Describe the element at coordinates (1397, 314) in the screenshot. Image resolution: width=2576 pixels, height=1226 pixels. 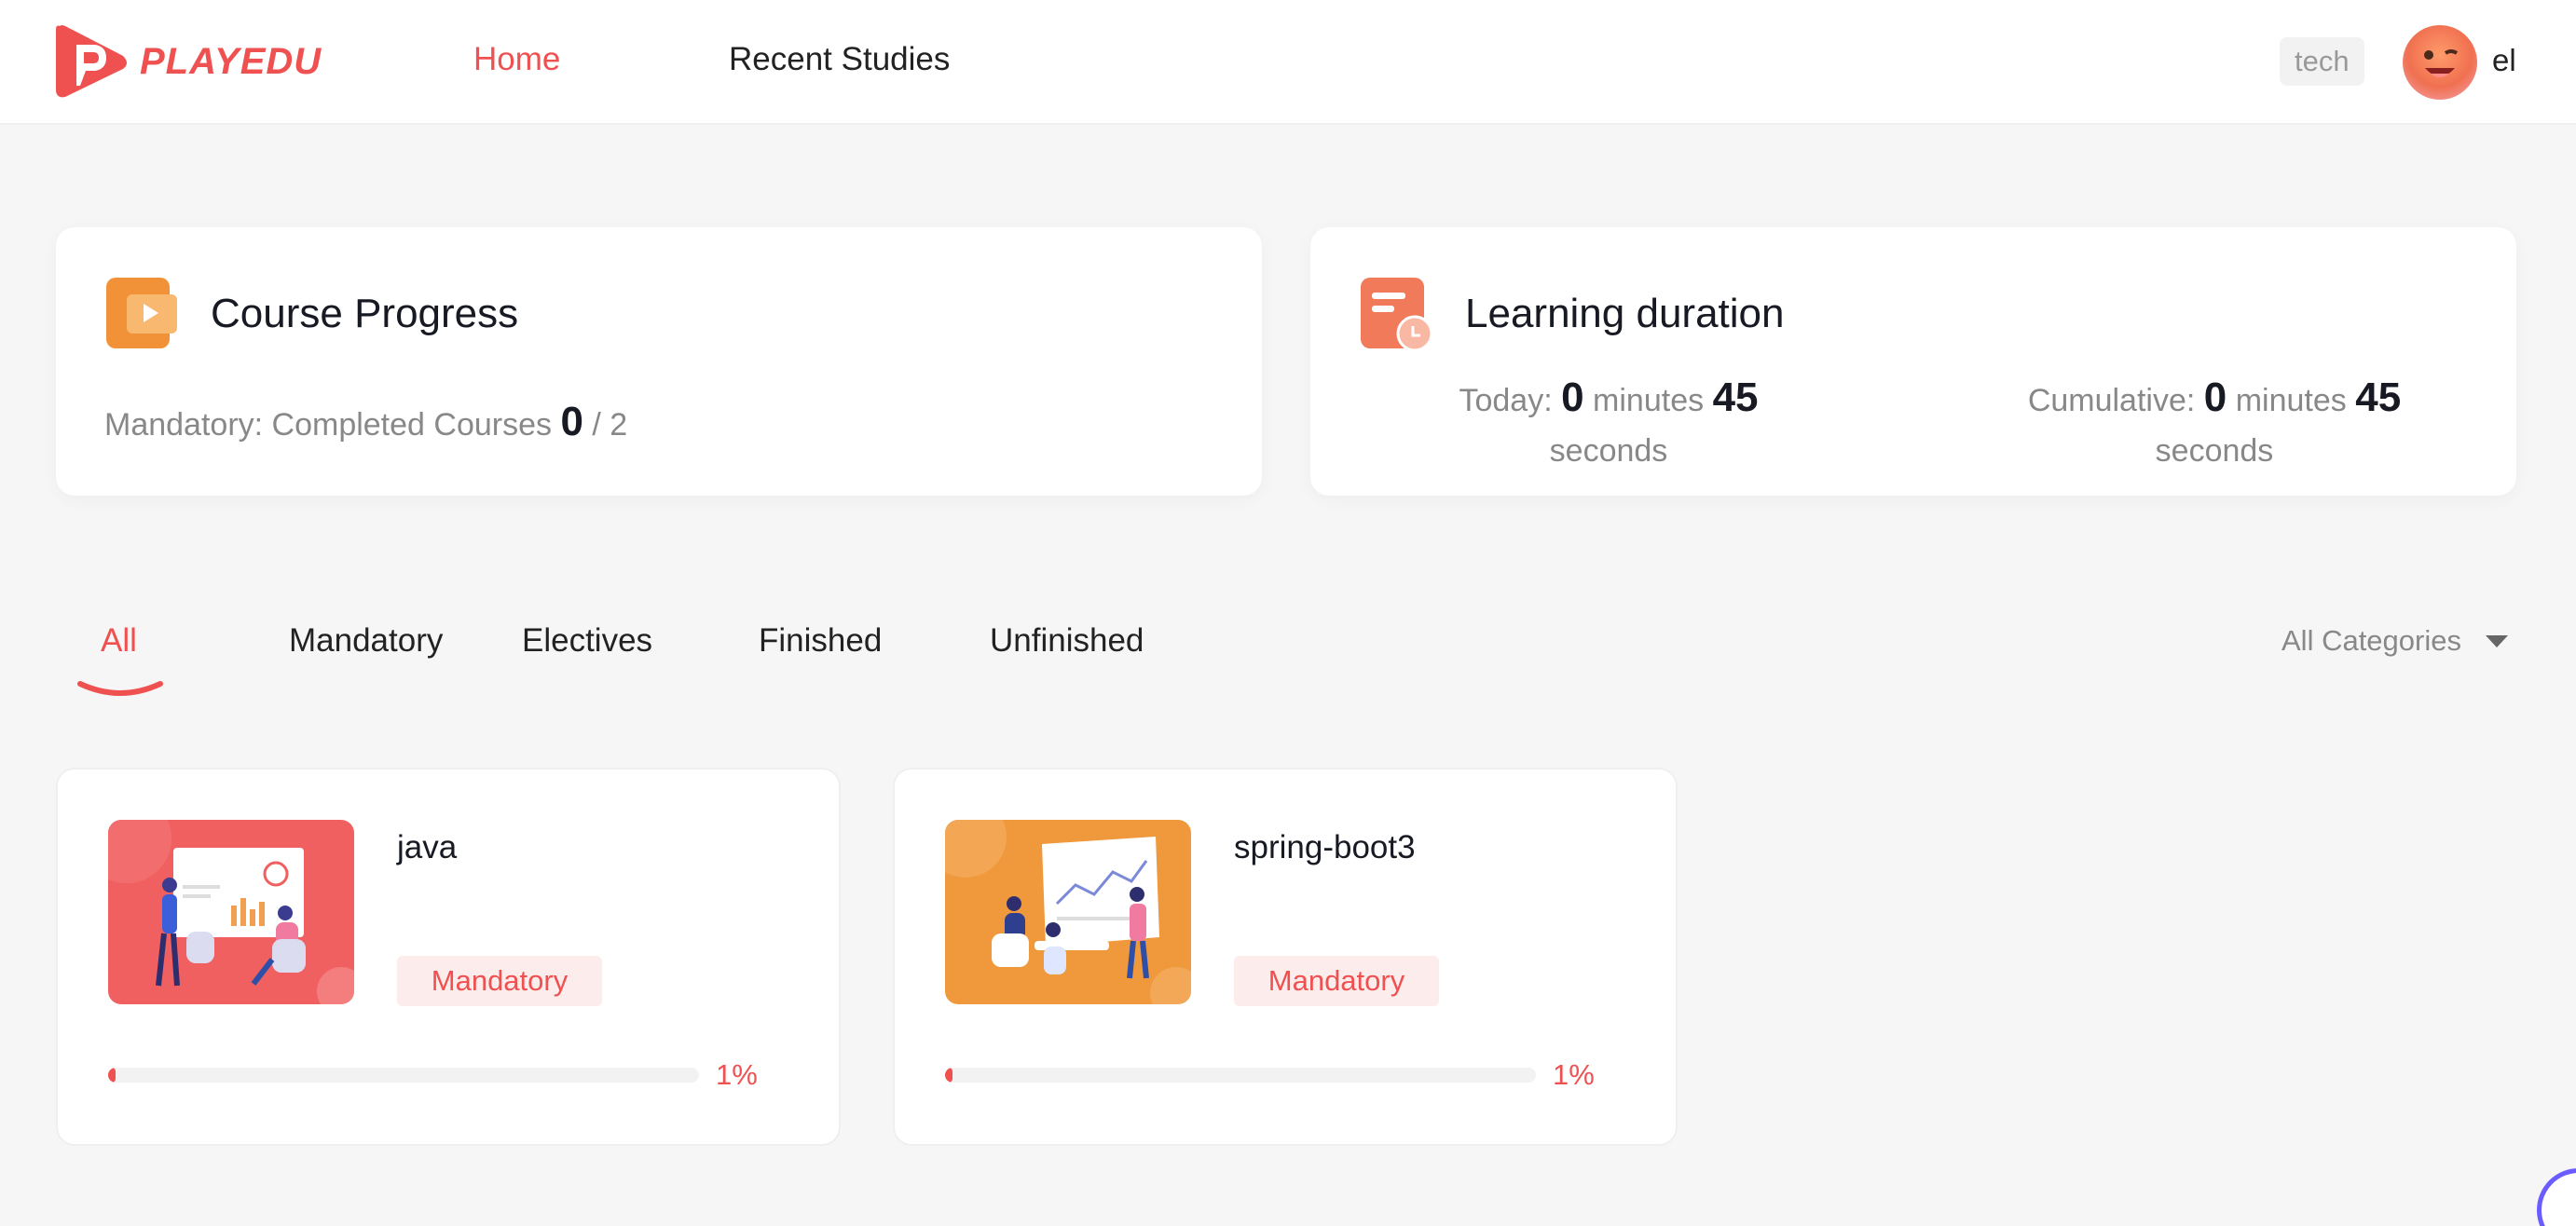
I see `schedule-clock-icon` at that location.